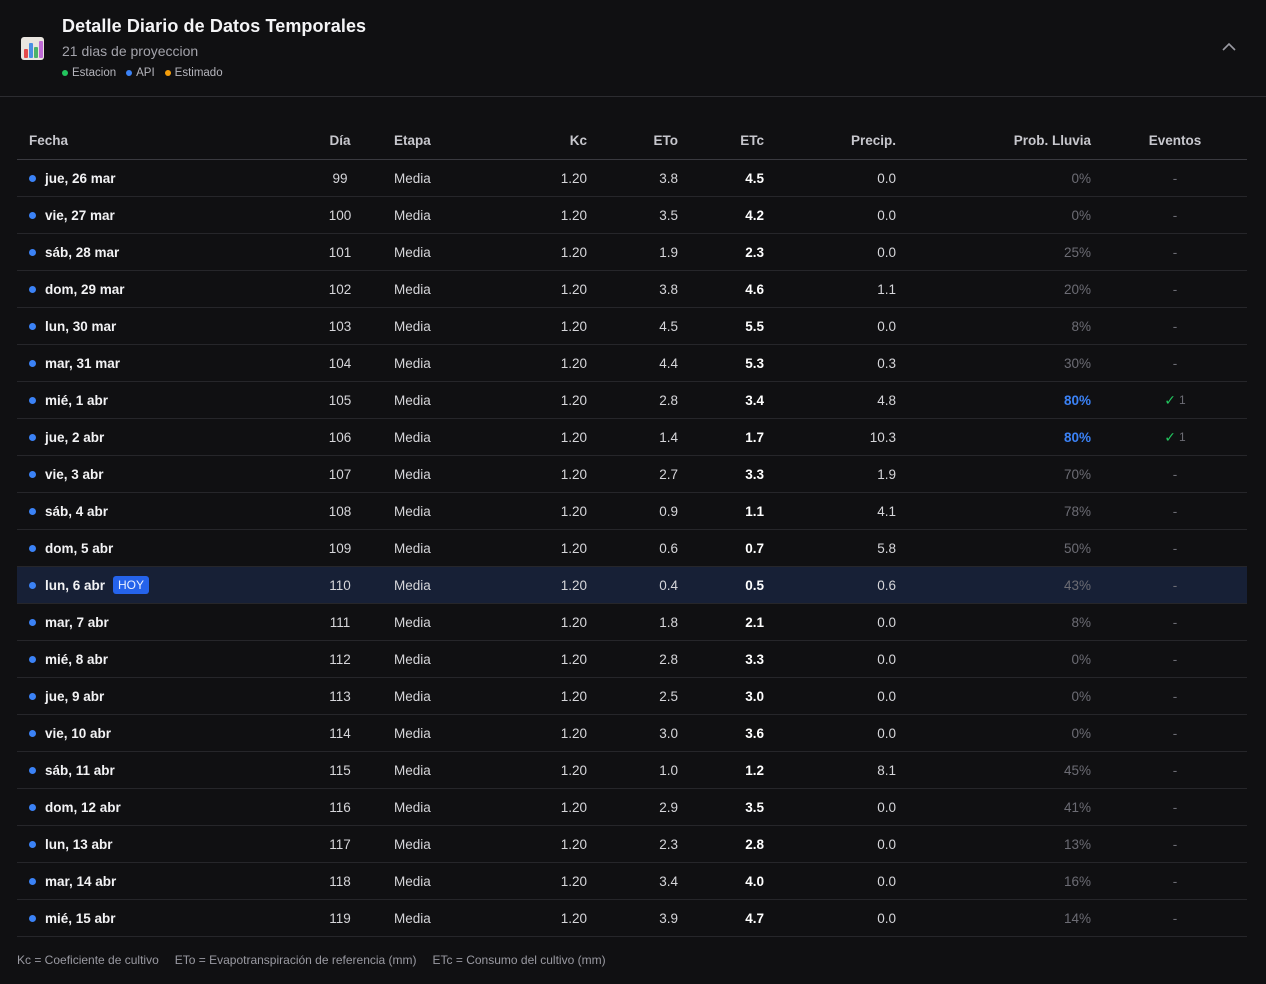 The width and height of the screenshot is (1266, 984). Describe the element at coordinates (668, 548) in the screenshot. I see `cell-eto: 0.6` at that location.